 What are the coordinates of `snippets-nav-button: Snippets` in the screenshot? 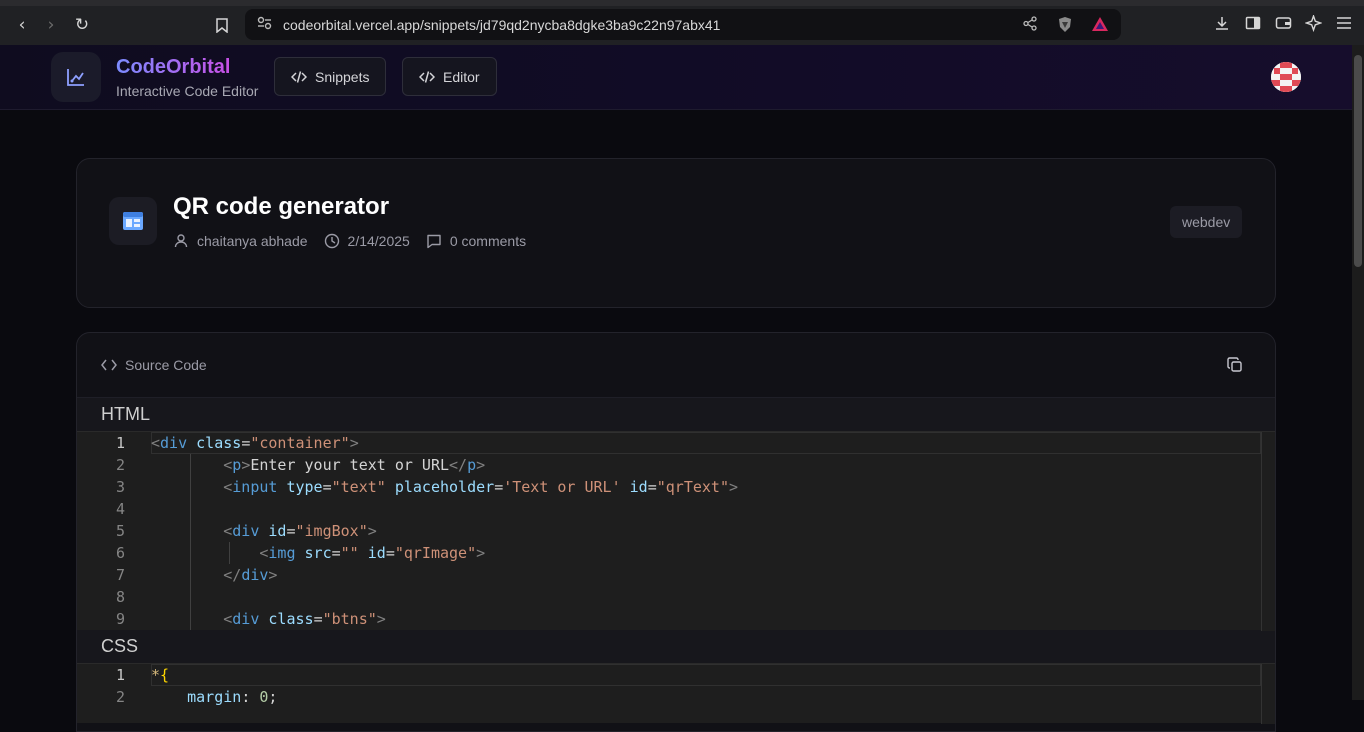 It's located at (330, 76).